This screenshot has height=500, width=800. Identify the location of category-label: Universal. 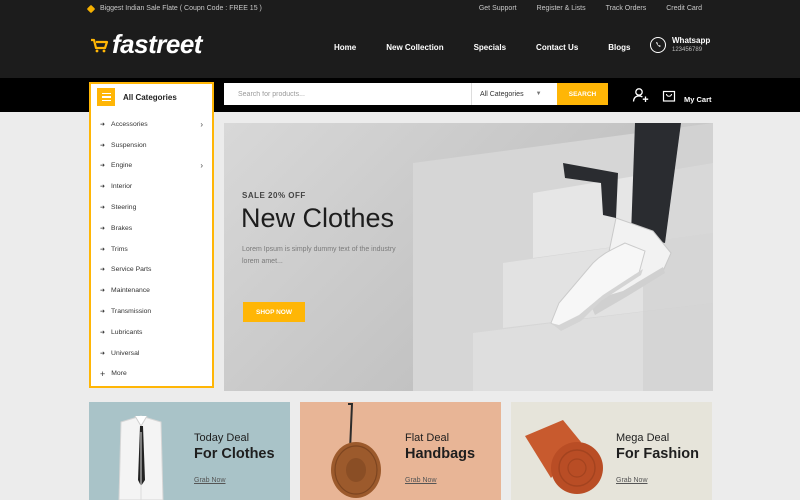
(125, 353).